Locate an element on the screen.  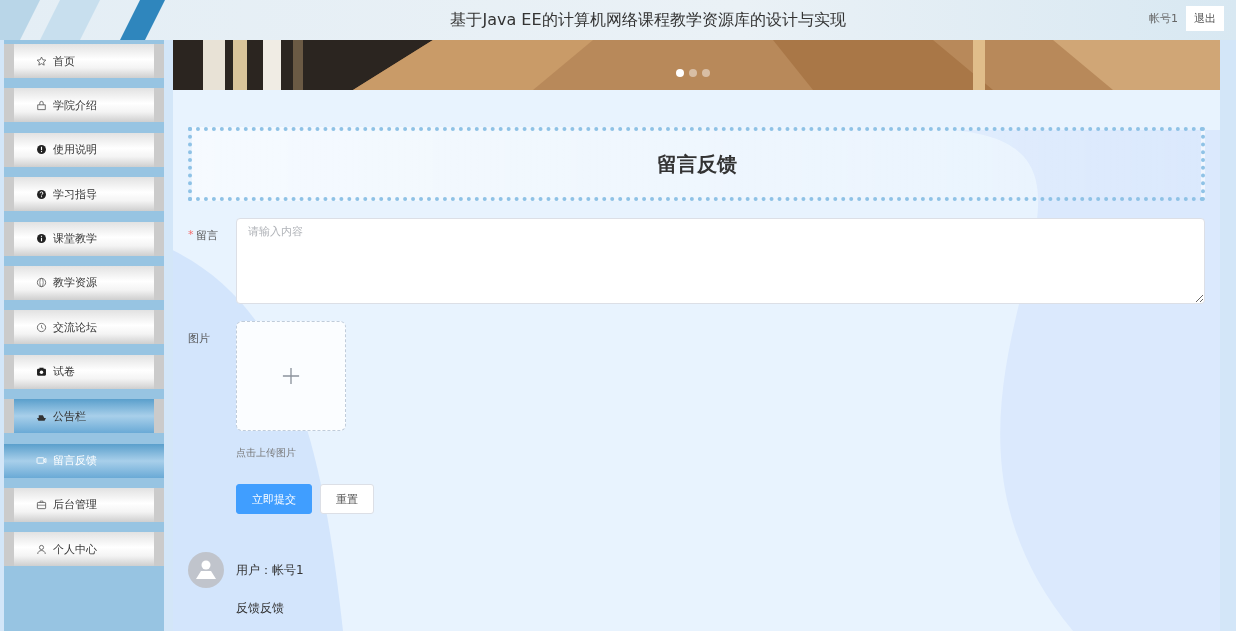
sidebar-item: 后台管理 is located at coordinates (84, 504).